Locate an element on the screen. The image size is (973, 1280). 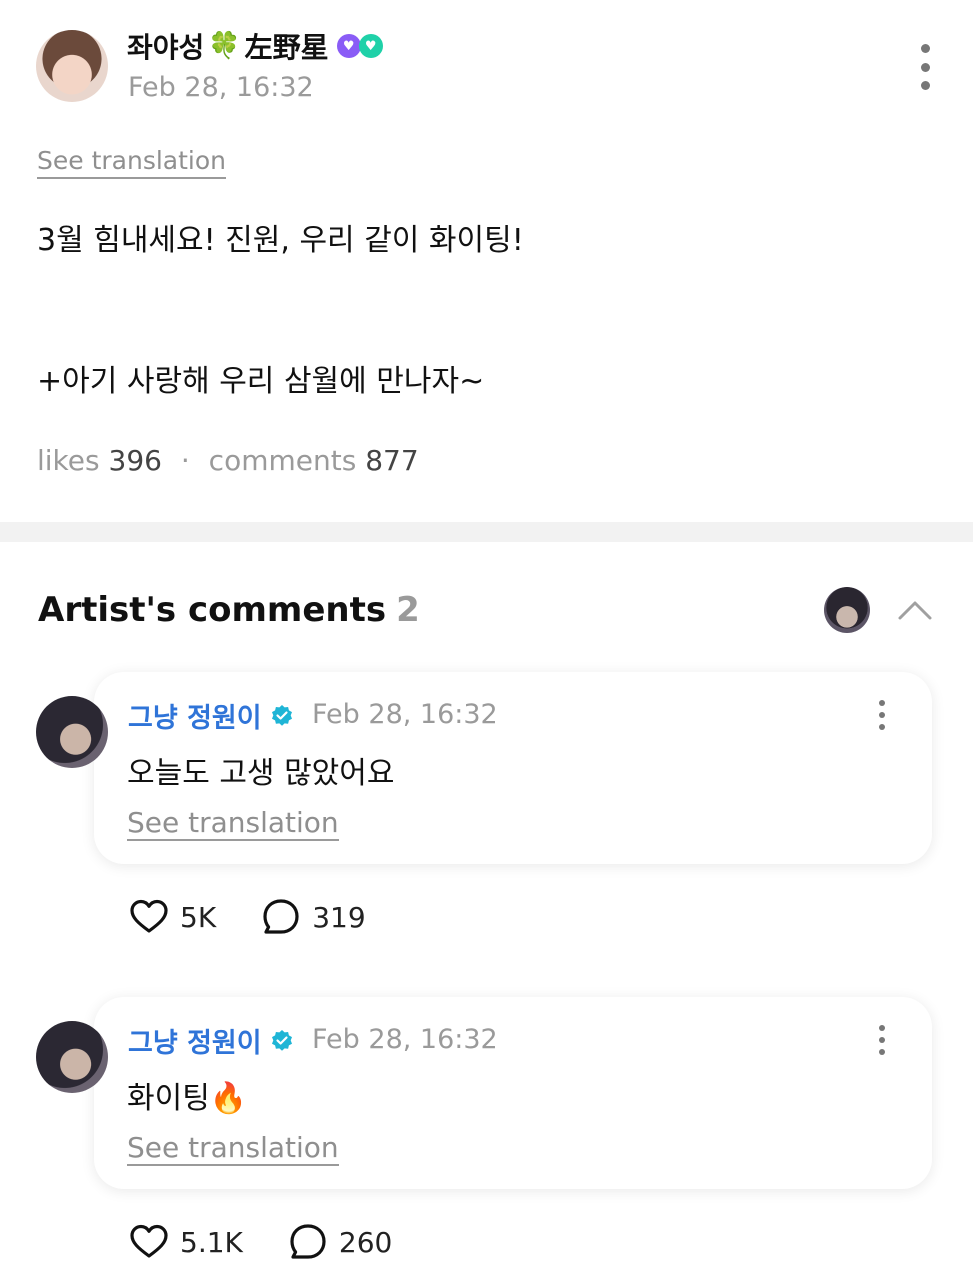
like-button: 5K is located at coordinates (172, 917).